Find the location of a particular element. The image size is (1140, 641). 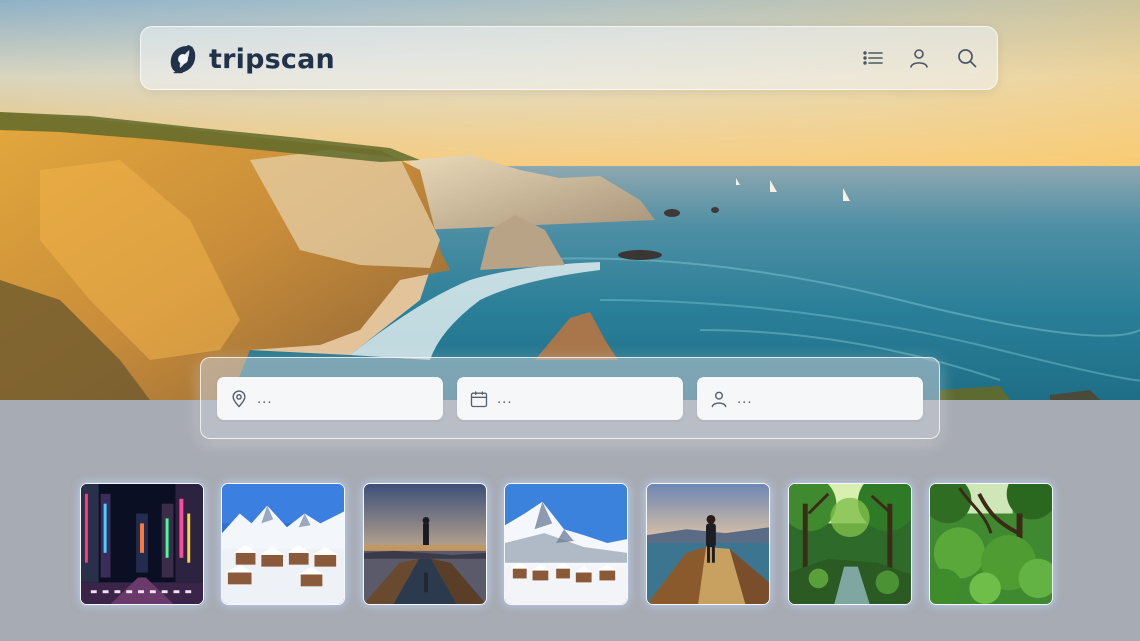

destination-card-rainforest is located at coordinates (991, 544).